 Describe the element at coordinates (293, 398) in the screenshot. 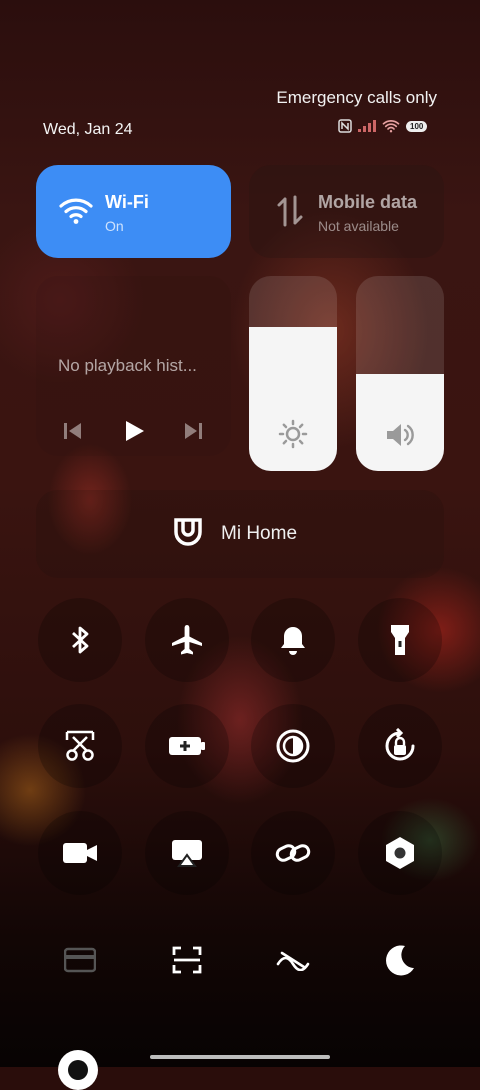

I see `brightness-fill` at that location.